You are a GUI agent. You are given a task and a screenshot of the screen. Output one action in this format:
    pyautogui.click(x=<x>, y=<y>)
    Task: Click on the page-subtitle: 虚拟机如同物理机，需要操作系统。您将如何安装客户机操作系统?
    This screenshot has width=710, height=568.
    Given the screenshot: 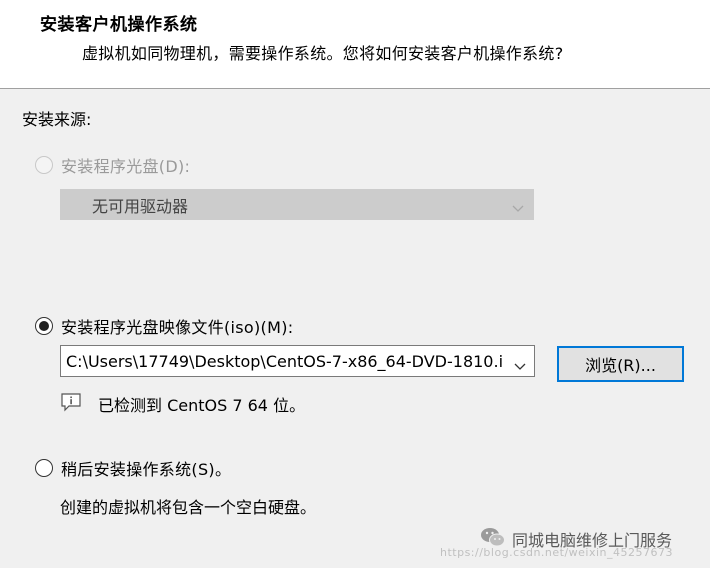 What is the action you would take?
    pyautogui.click(x=323, y=53)
    